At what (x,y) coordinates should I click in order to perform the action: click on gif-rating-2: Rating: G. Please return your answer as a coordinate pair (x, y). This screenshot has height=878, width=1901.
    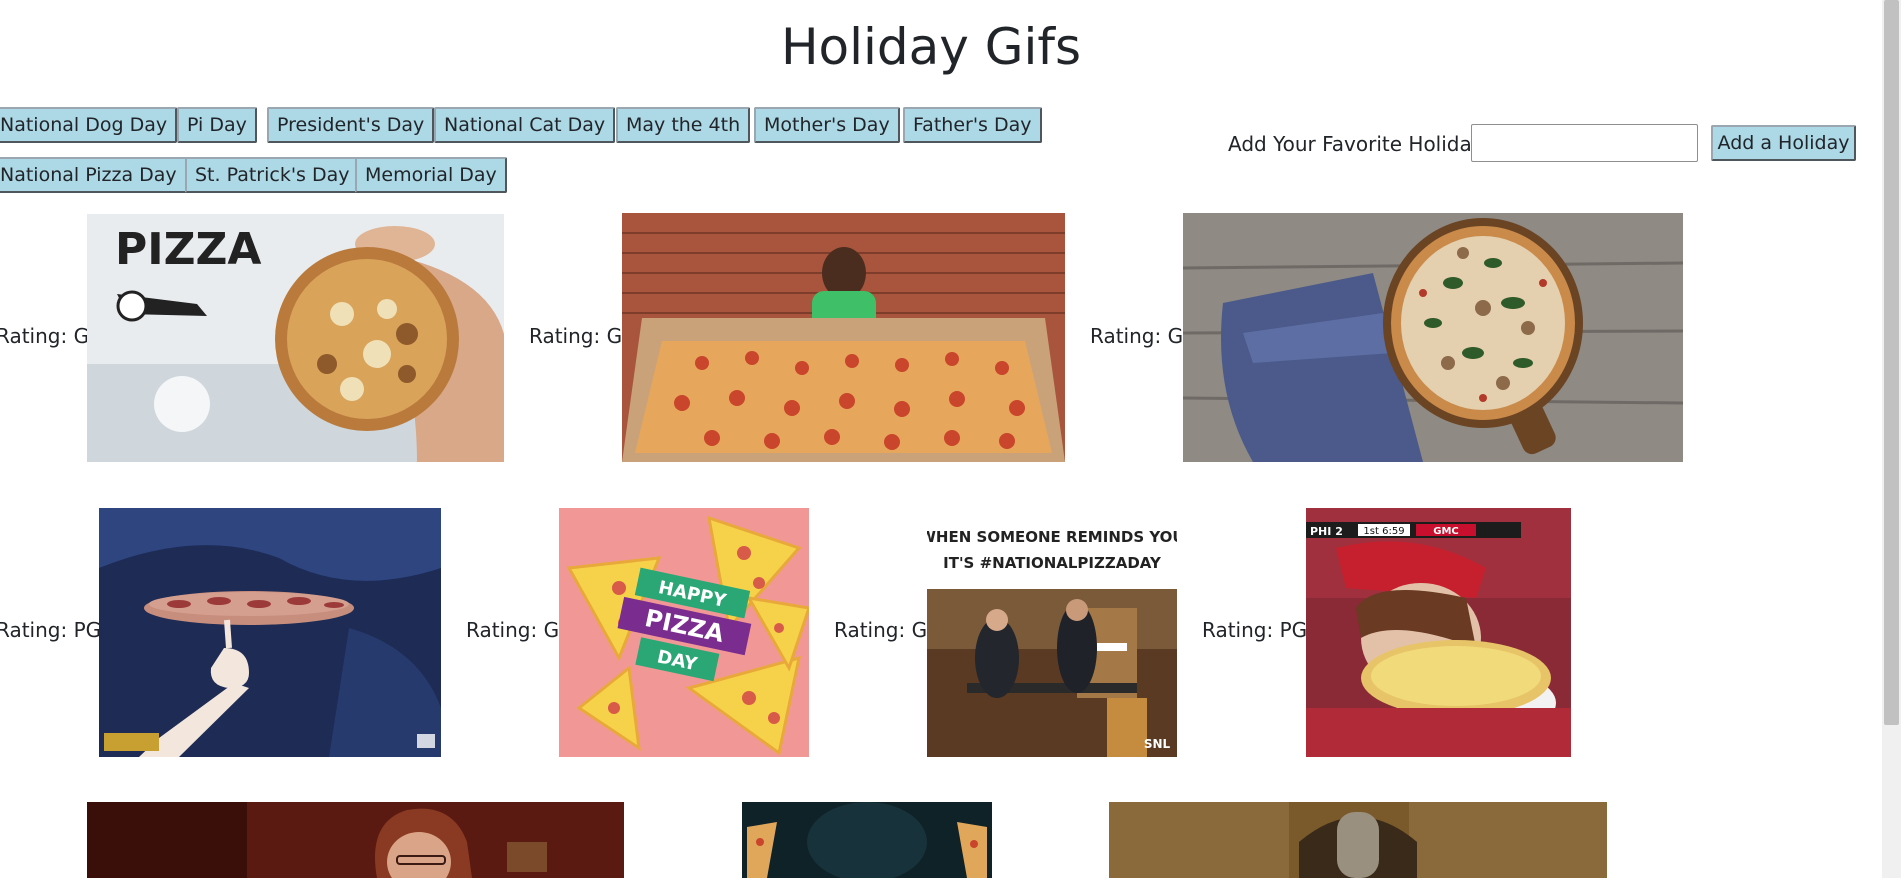
    Looking at the image, I should click on (576, 336).